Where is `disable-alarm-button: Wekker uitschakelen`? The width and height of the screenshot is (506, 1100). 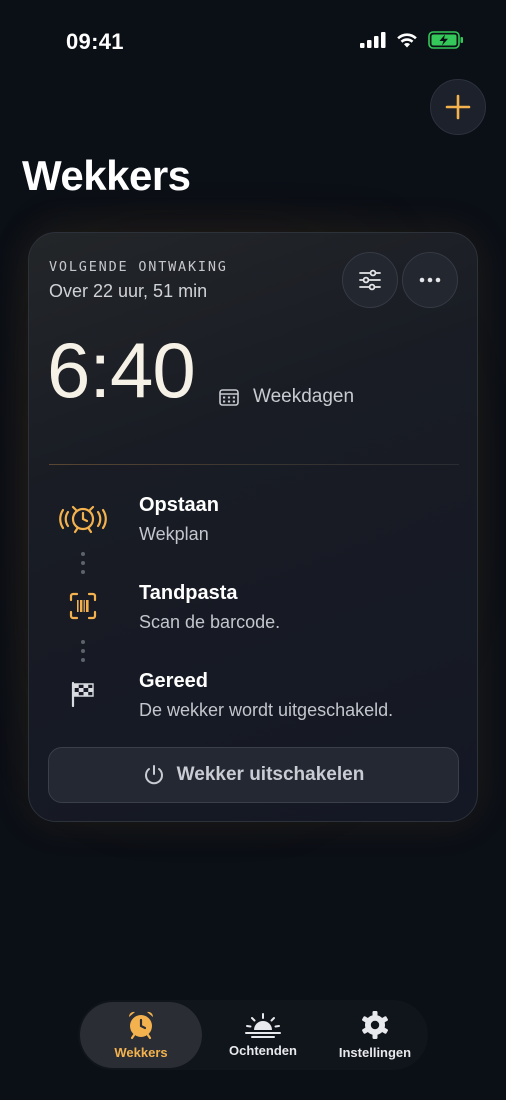
disable-alarm-button: Wekker uitschakelen is located at coordinates (253, 775).